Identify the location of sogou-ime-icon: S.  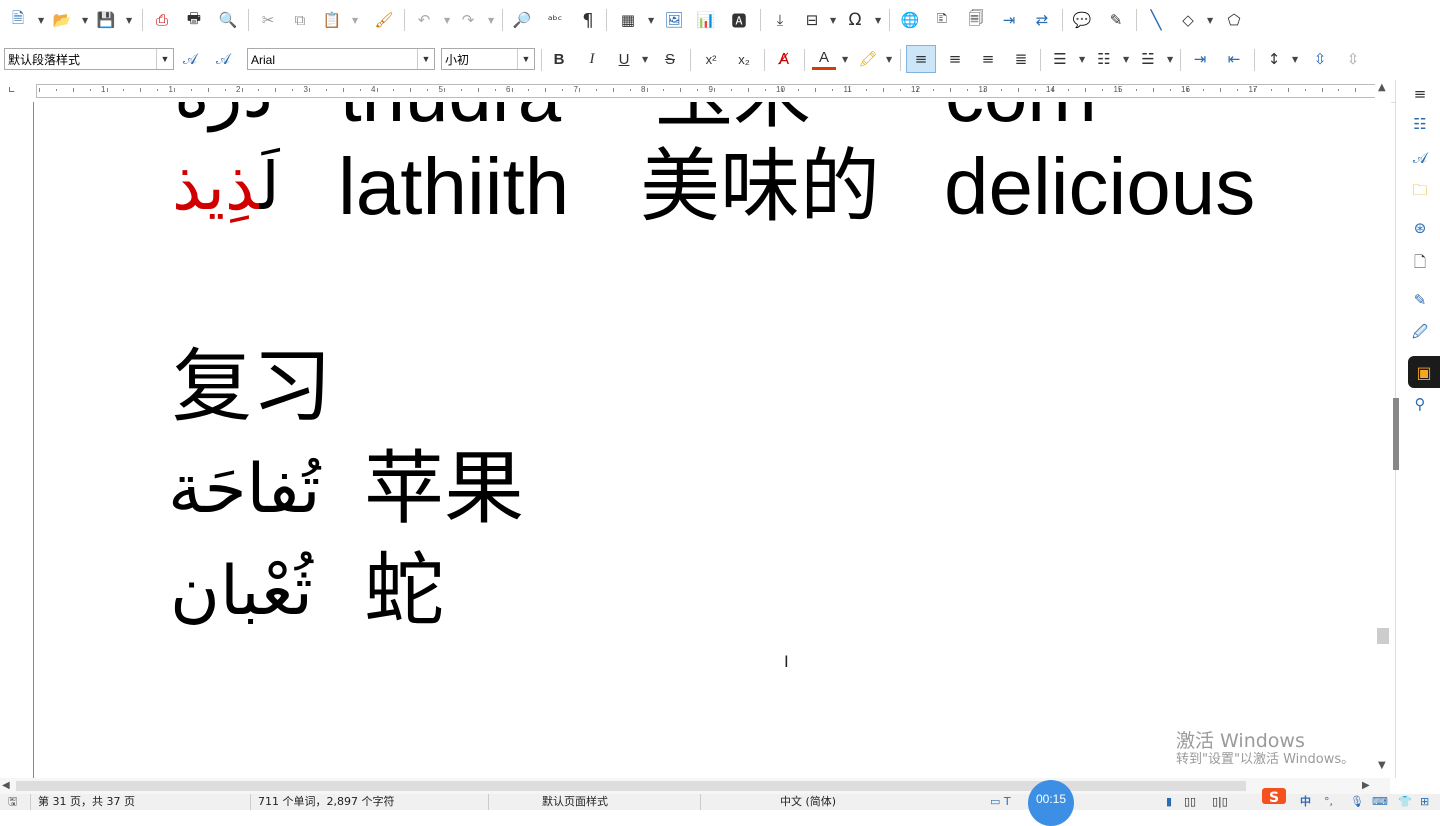
(1274, 797).